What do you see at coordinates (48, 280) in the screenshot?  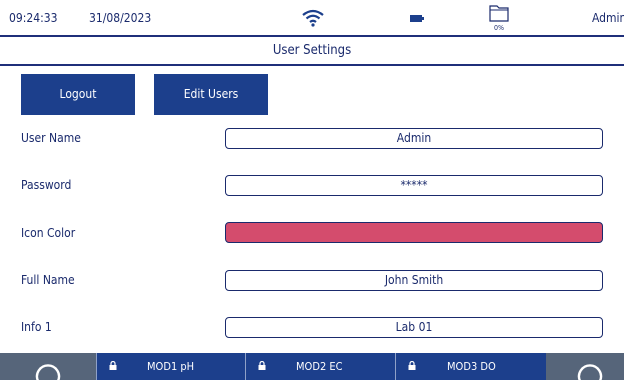 I see `full-name-label: Full Name` at bounding box center [48, 280].